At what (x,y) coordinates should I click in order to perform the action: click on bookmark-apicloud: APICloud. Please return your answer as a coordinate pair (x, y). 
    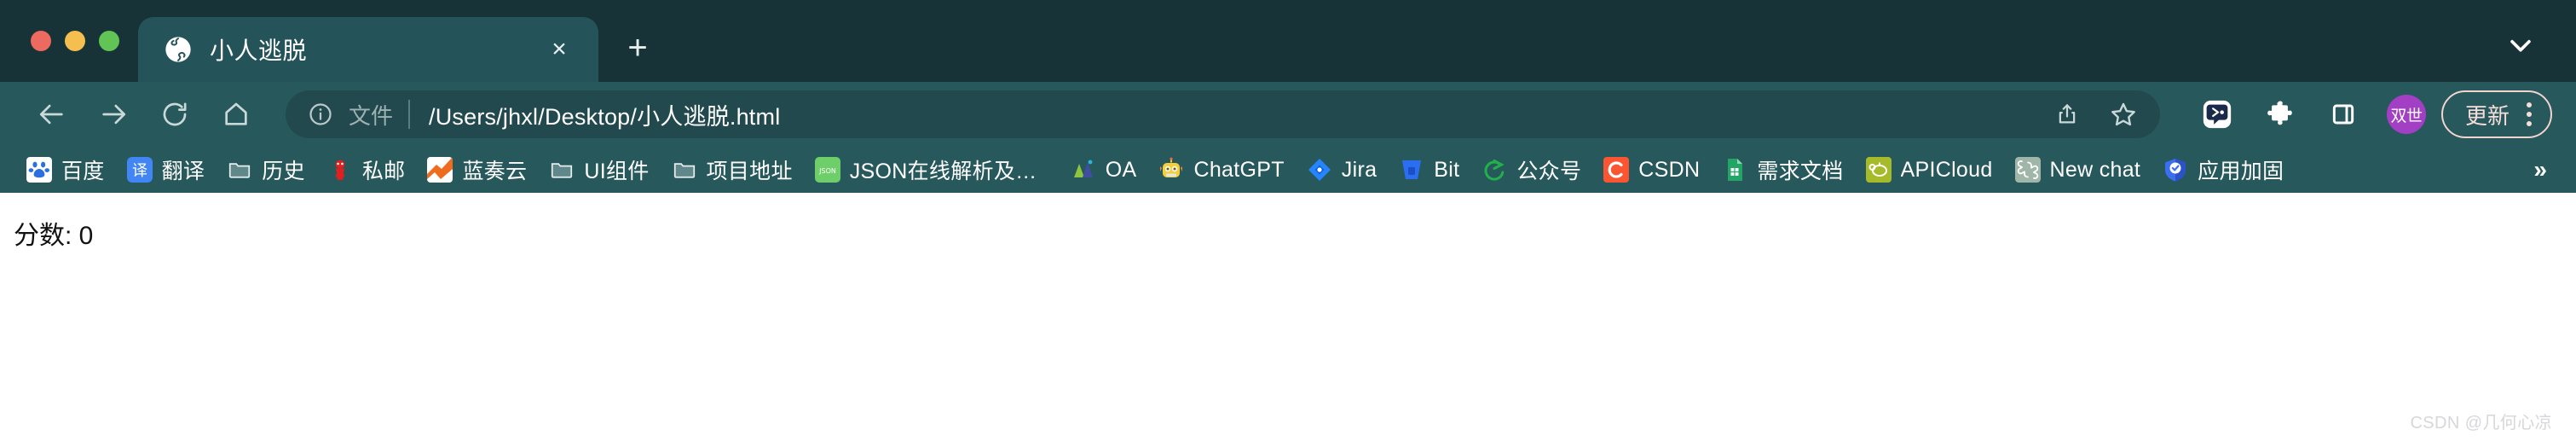
    Looking at the image, I should click on (1929, 170).